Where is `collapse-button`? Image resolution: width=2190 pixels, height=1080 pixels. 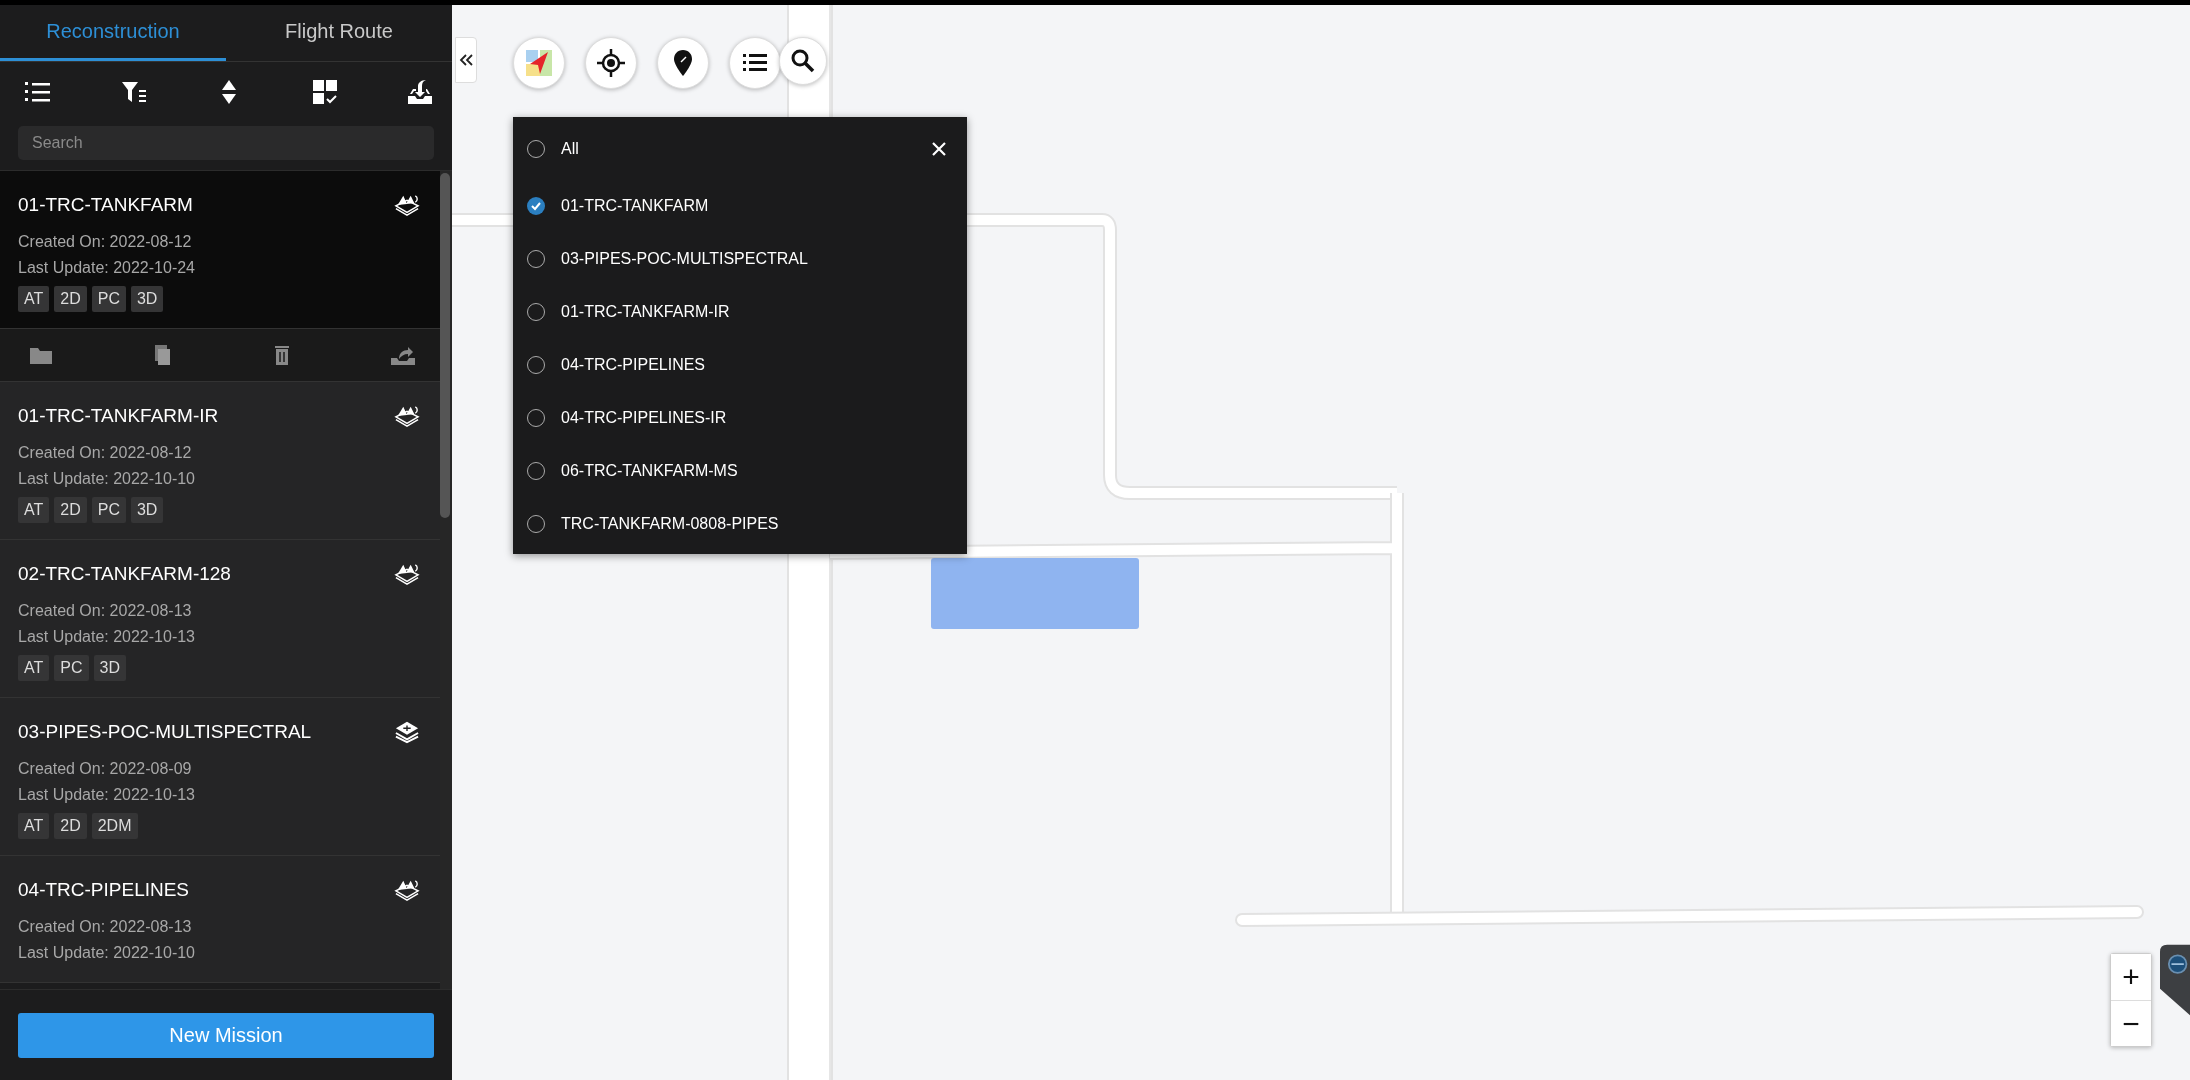
collapse-button is located at coordinates (466, 60).